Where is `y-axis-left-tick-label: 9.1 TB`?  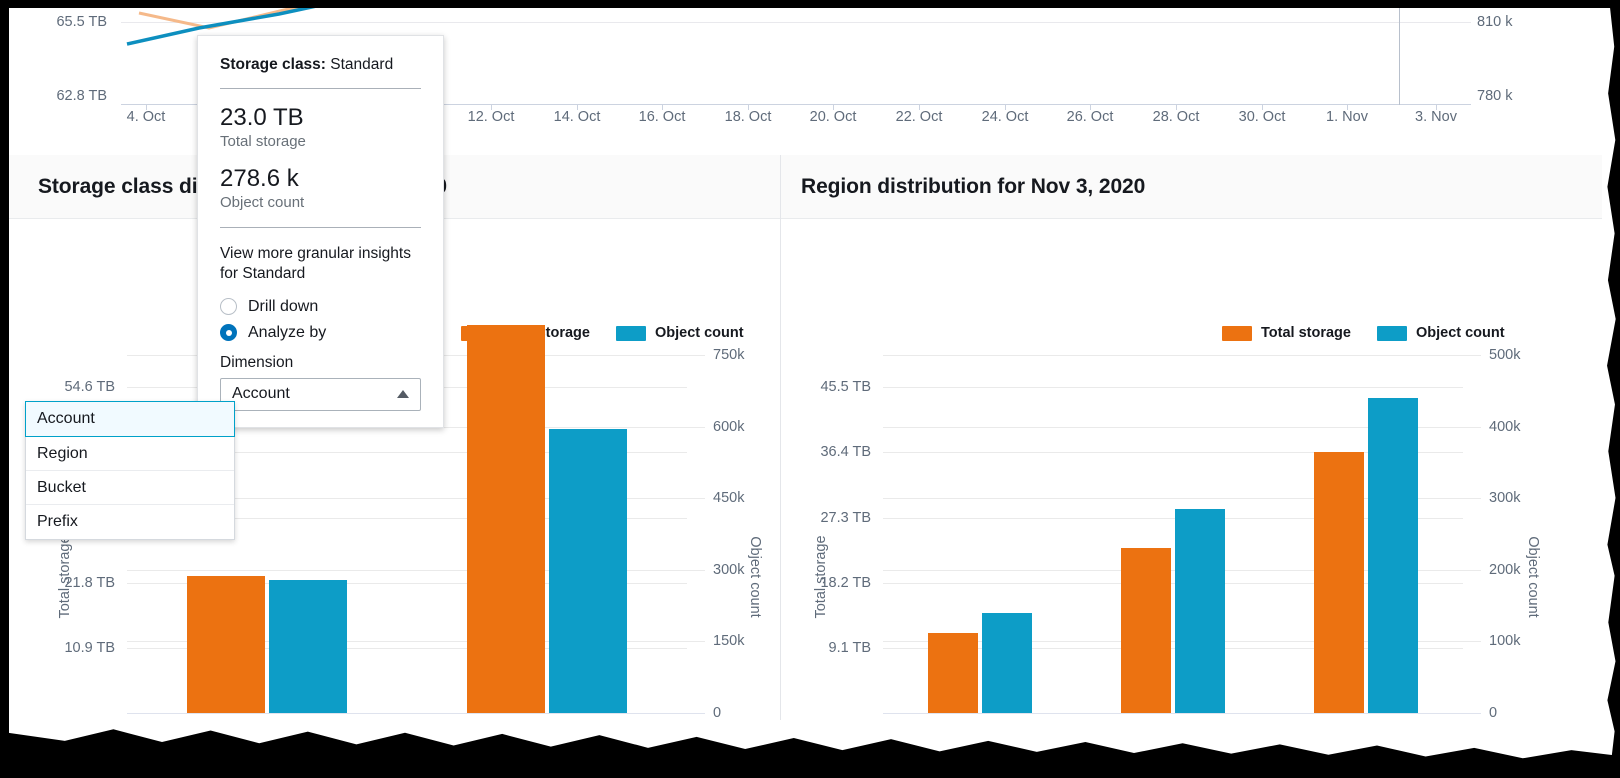
y-axis-left-tick-label: 9.1 TB is located at coordinates (849, 647).